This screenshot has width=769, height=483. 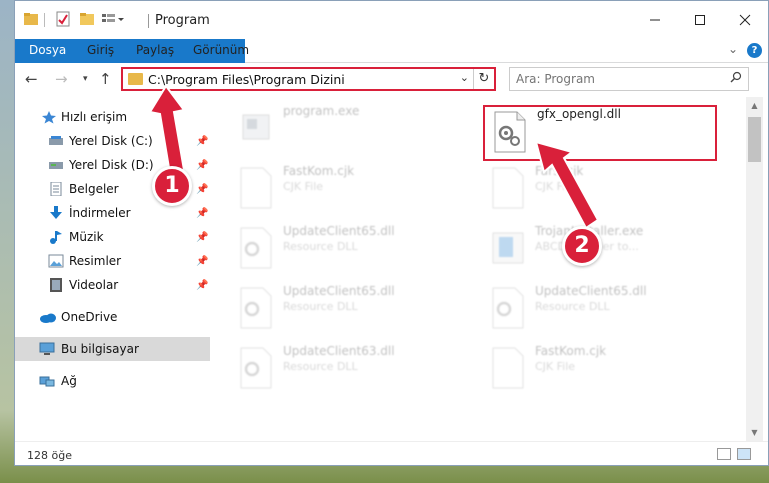 I want to click on sidebar-item-this-pc: Bu bilgisayar, so click(x=112, y=349).